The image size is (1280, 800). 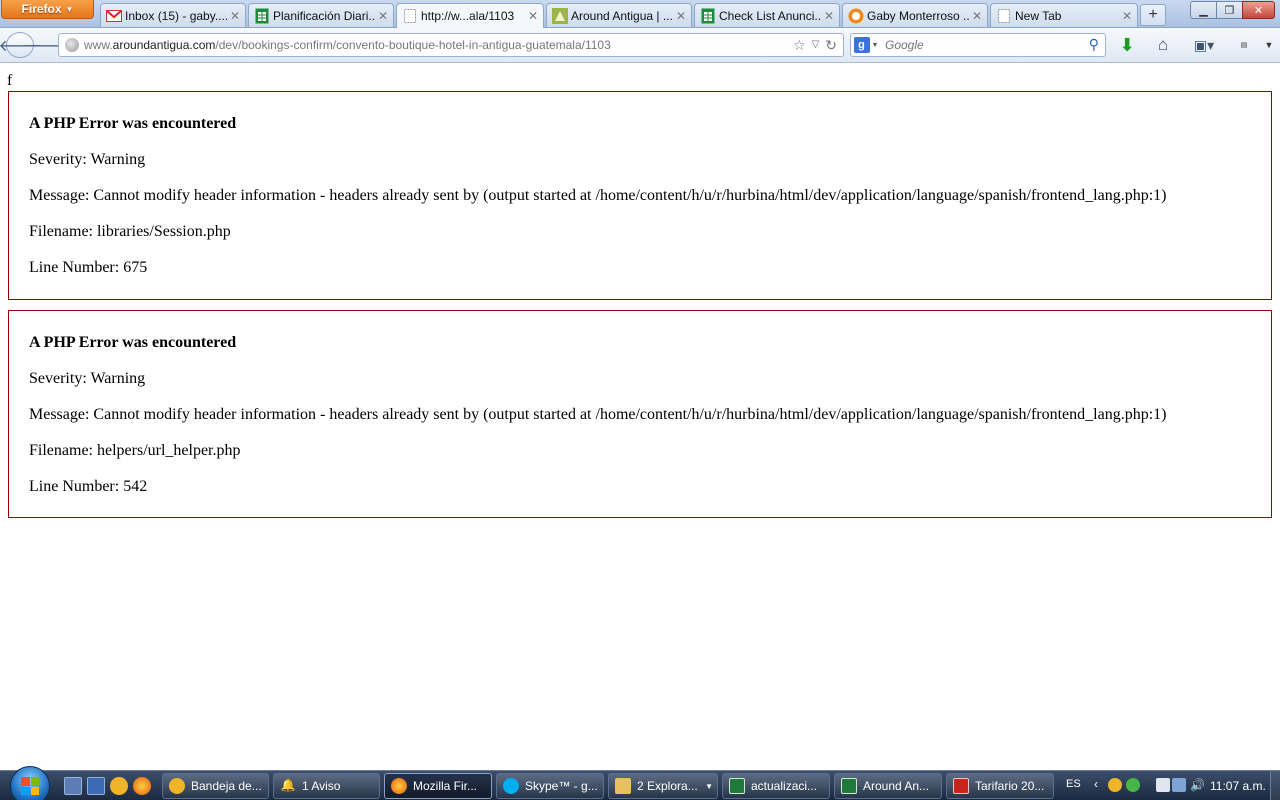 I want to click on tab-around-antigua: Around Antigua | ... ✕, so click(x=619, y=15).